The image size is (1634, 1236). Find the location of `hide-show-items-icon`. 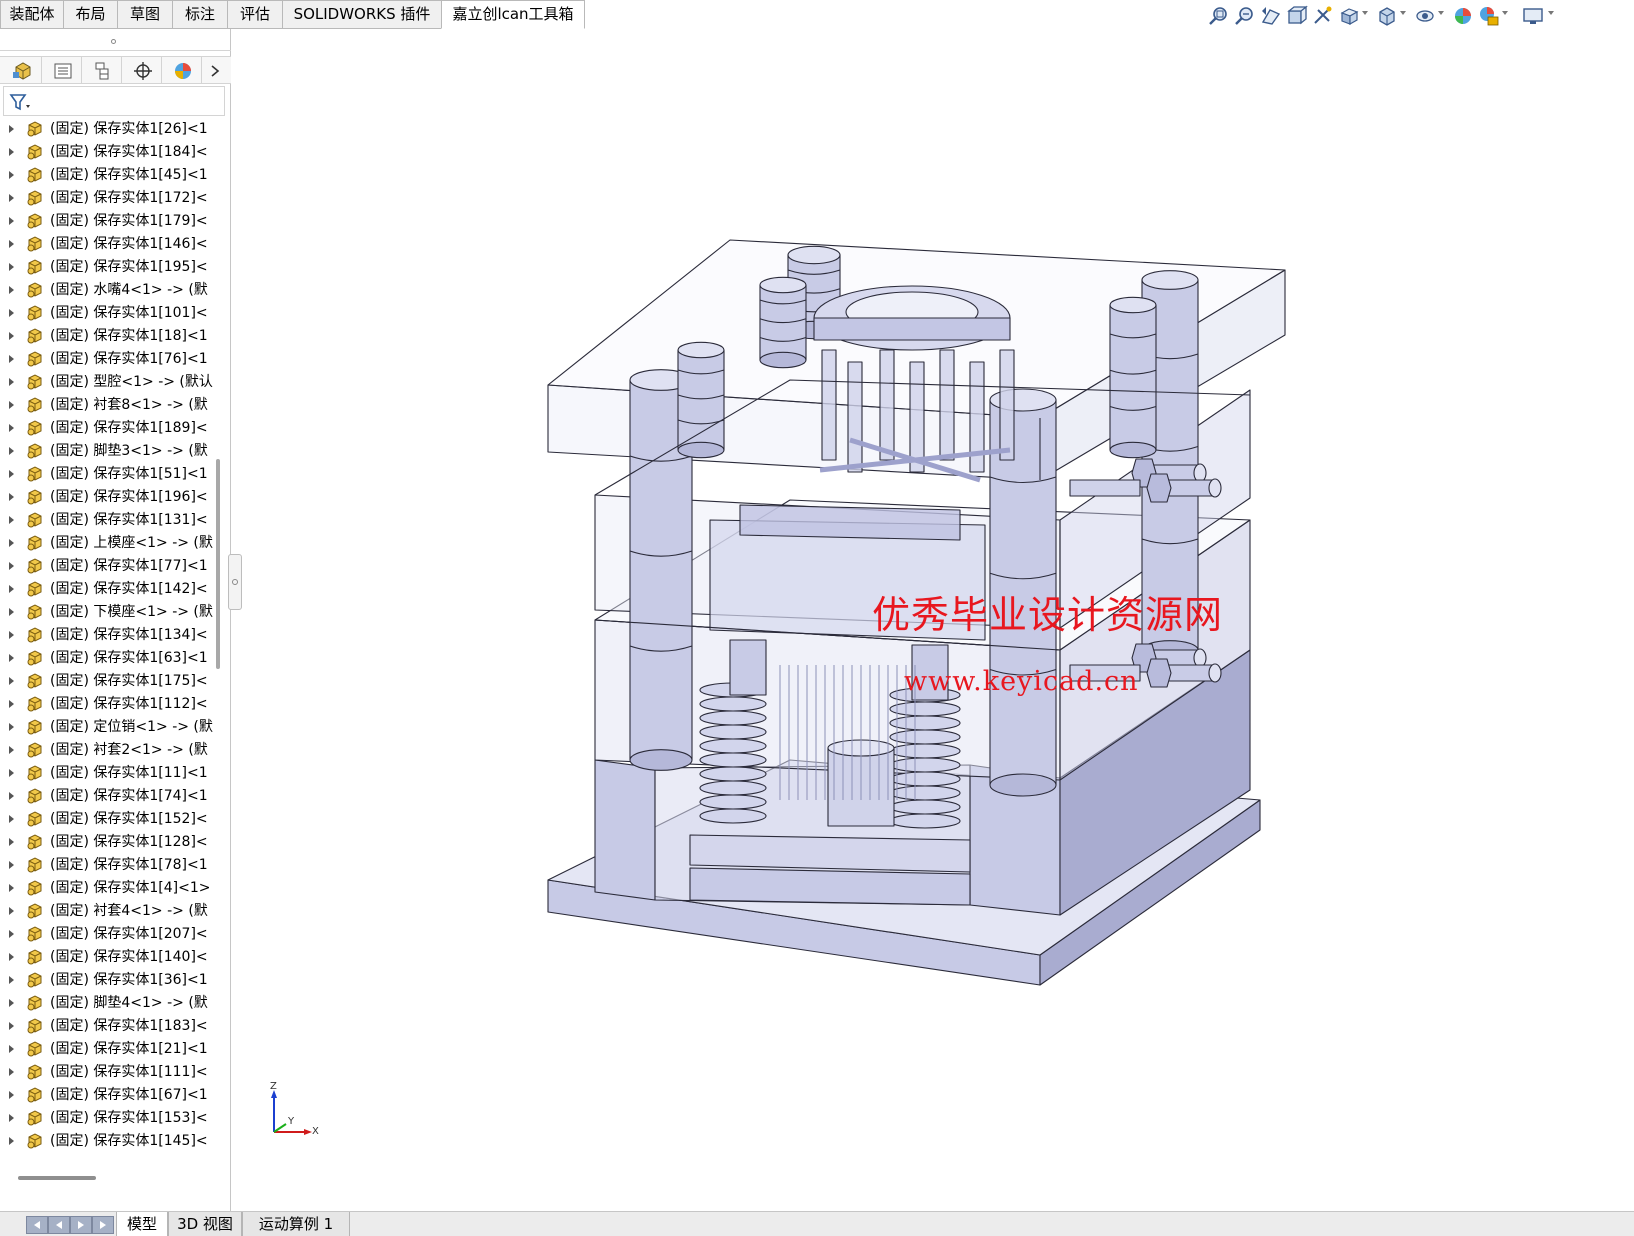

hide-show-items-icon is located at coordinates (1425, 16).